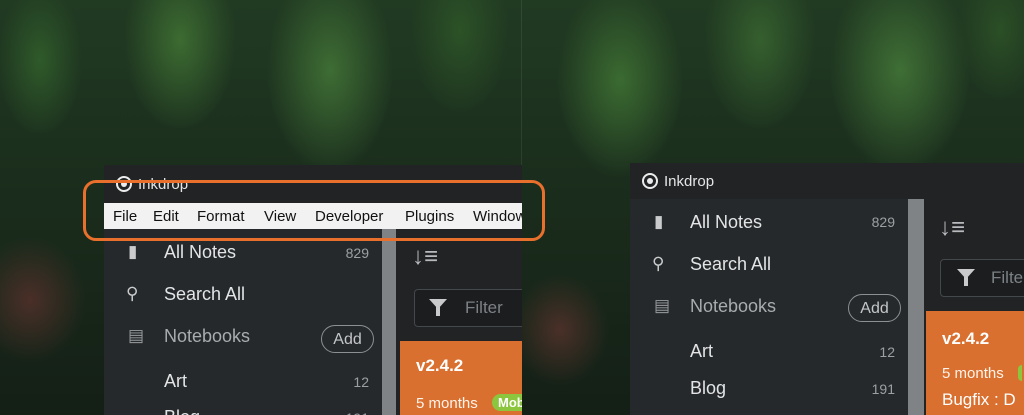  I want to click on filter-placeholder: Filter, so click(484, 307).